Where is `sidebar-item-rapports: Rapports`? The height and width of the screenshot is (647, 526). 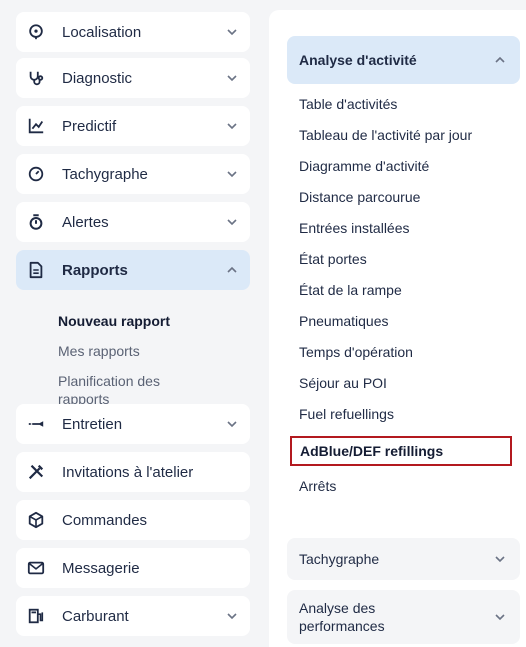 sidebar-item-rapports: Rapports is located at coordinates (133, 270).